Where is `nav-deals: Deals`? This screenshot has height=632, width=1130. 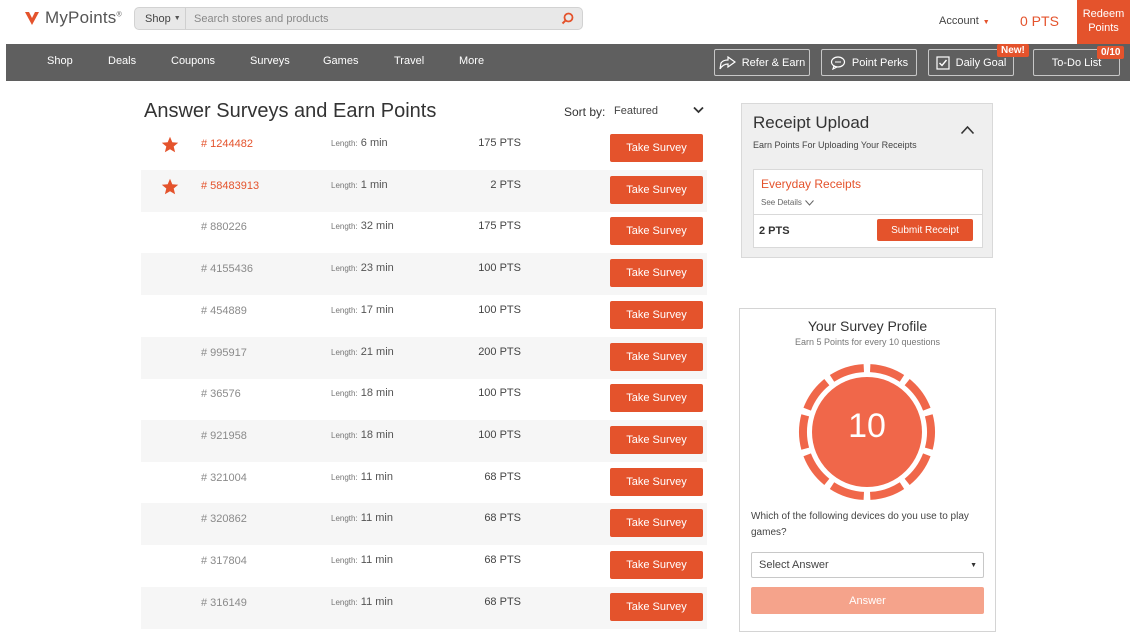 nav-deals: Deals is located at coordinates (122, 61).